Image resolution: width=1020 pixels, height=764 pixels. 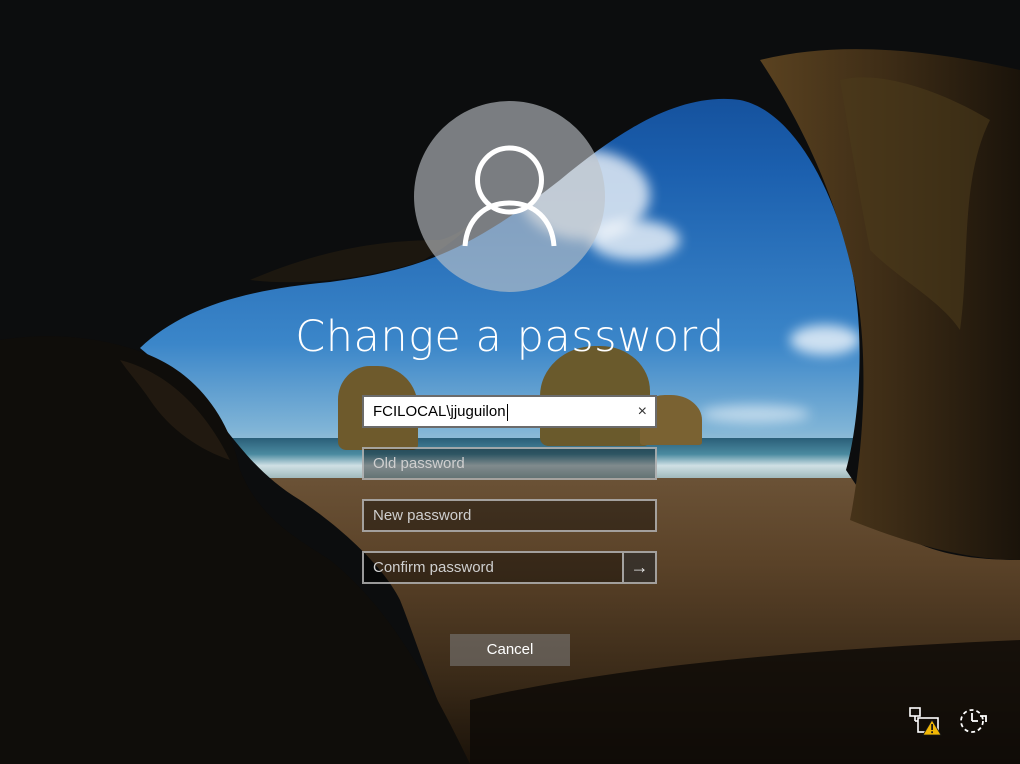 I want to click on user-silhouette-icon, so click(x=509, y=196).